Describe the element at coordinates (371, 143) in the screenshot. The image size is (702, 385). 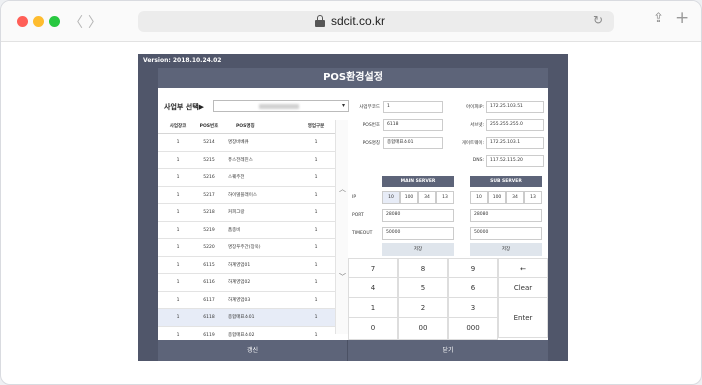
I see `pos-name-label: POS명칭` at that location.